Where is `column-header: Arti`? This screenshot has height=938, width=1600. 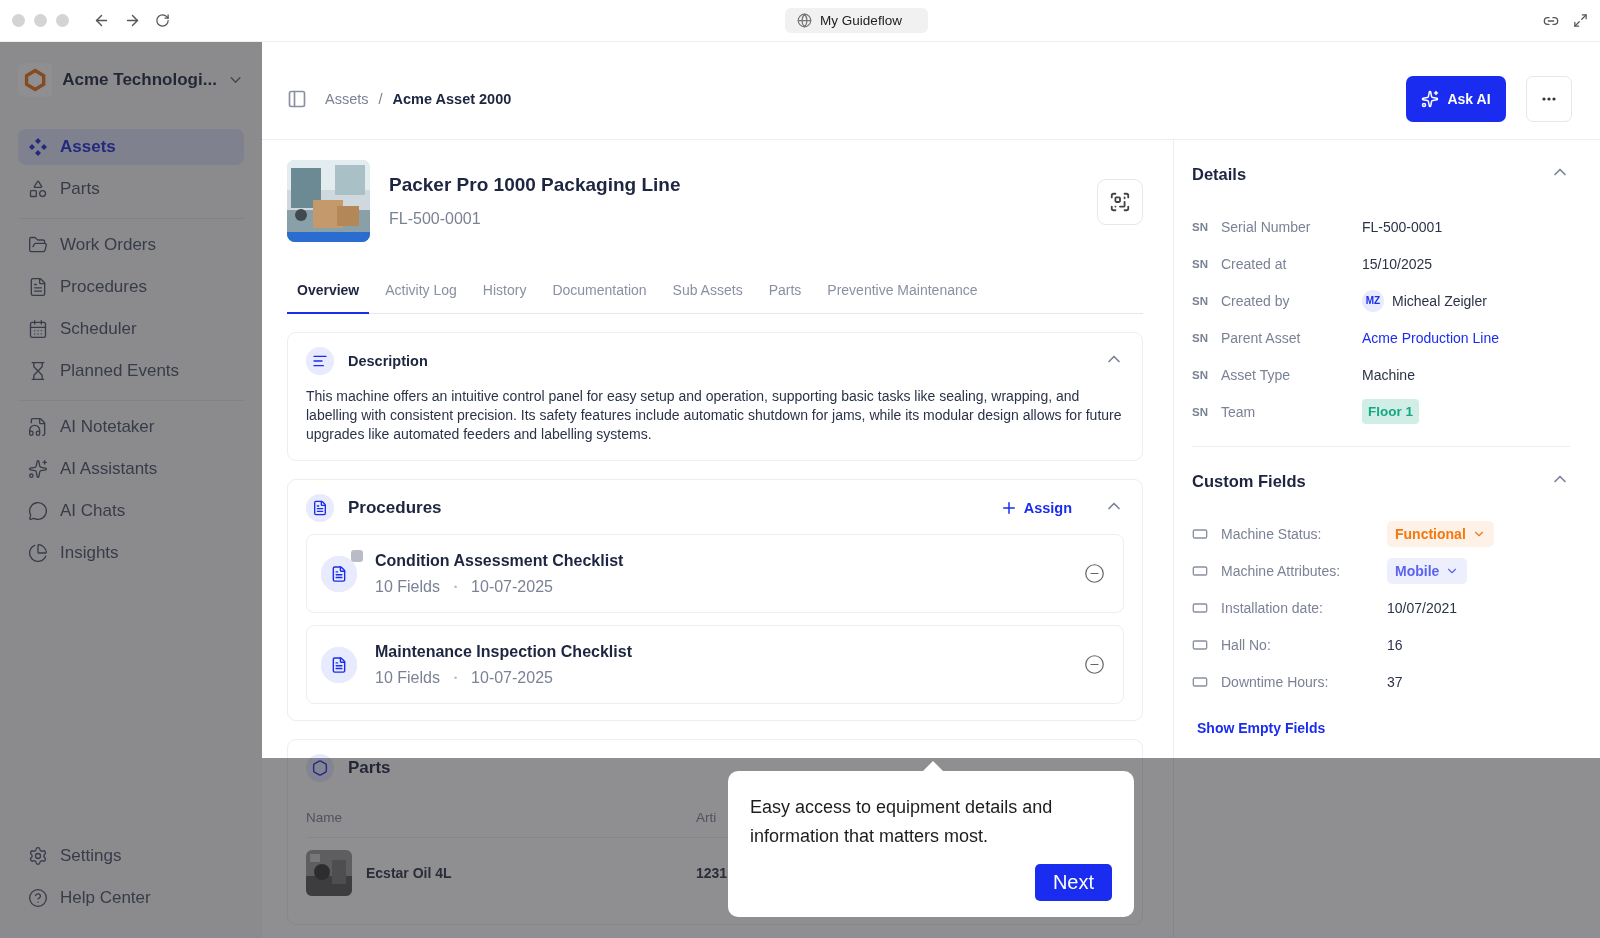 column-header: Arti is located at coordinates (707, 817).